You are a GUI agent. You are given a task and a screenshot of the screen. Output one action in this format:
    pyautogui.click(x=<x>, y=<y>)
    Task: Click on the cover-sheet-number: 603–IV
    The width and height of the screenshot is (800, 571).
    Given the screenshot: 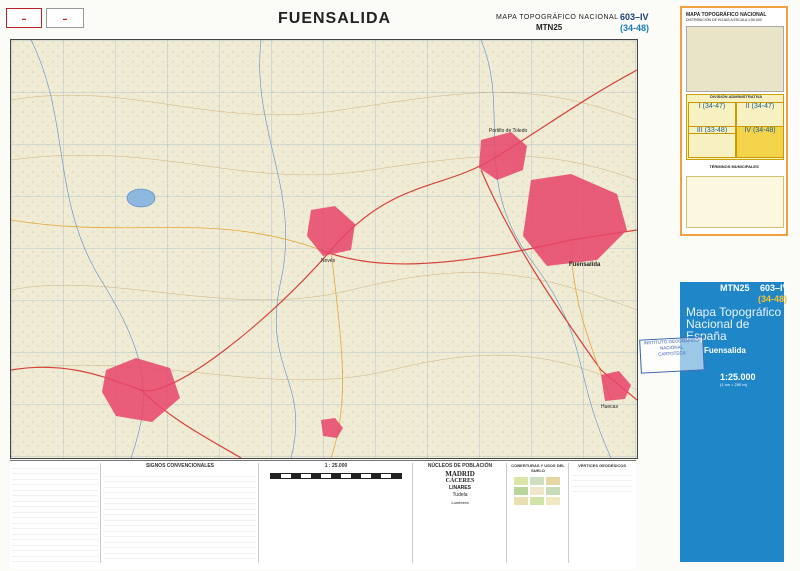 What is the action you would take?
    pyautogui.click(x=774, y=288)
    